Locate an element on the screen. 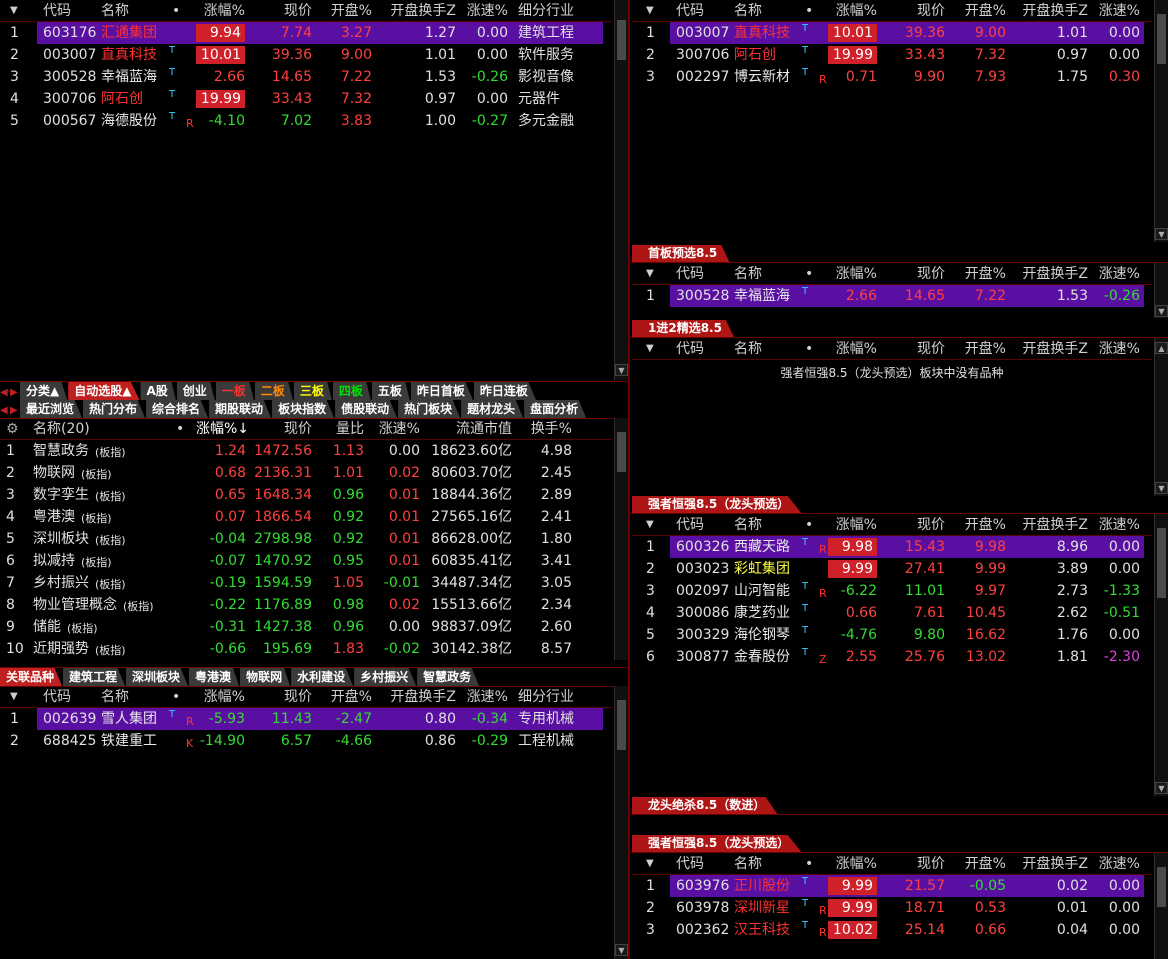  table-row: 2 003007 直真科技 T 10.01 39.36 9.00 1.01 0.00 软件服务 is located at coordinates (306, 55).